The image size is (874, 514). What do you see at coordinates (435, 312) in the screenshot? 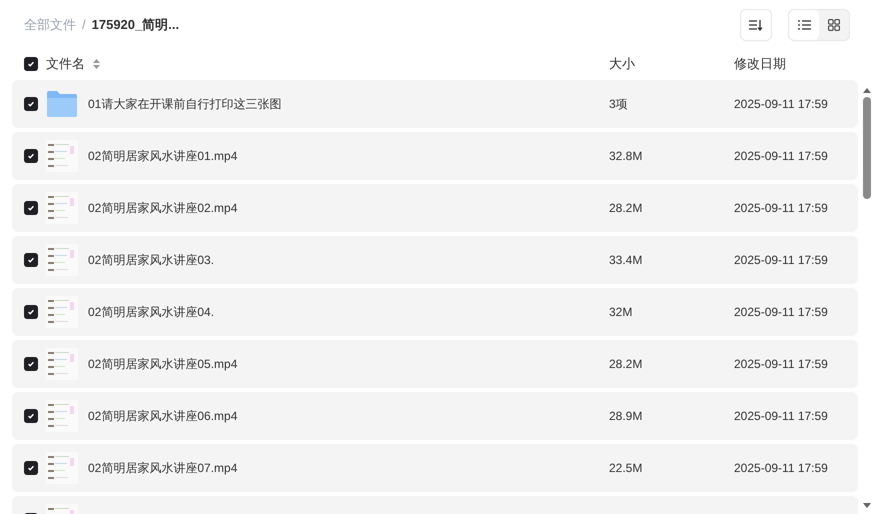
I see `file-row: 02简明居家风水讲座04. 32M 2025-09-11 17:59` at bounding box center [435, 312].